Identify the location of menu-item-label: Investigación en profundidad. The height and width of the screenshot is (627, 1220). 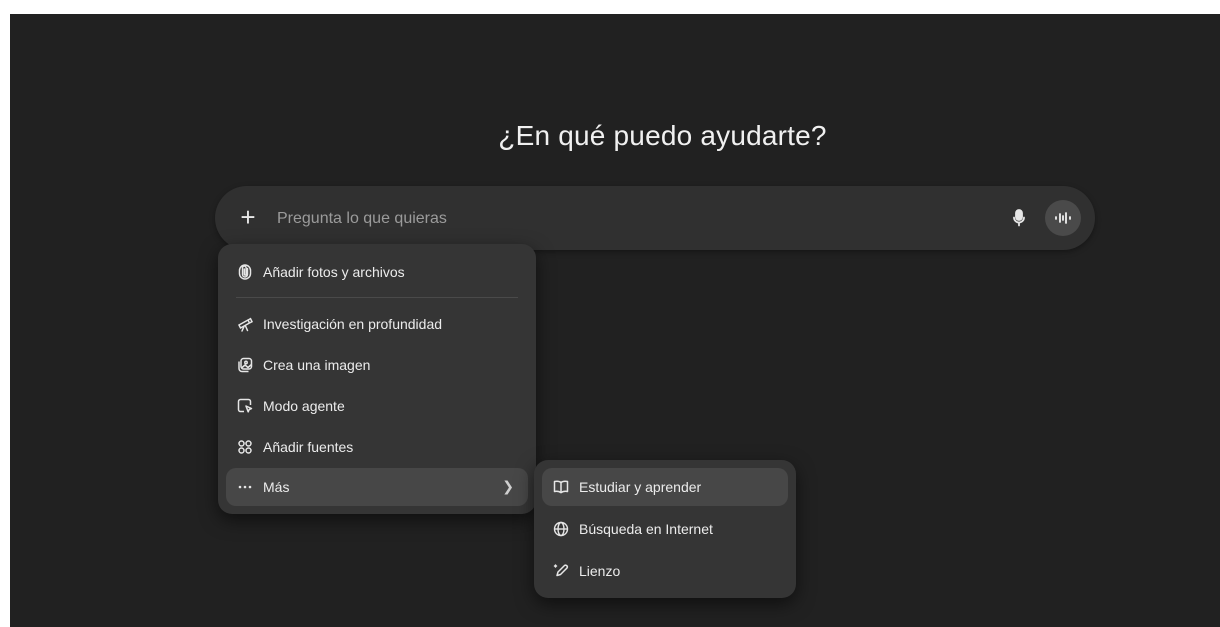
(353, 324).